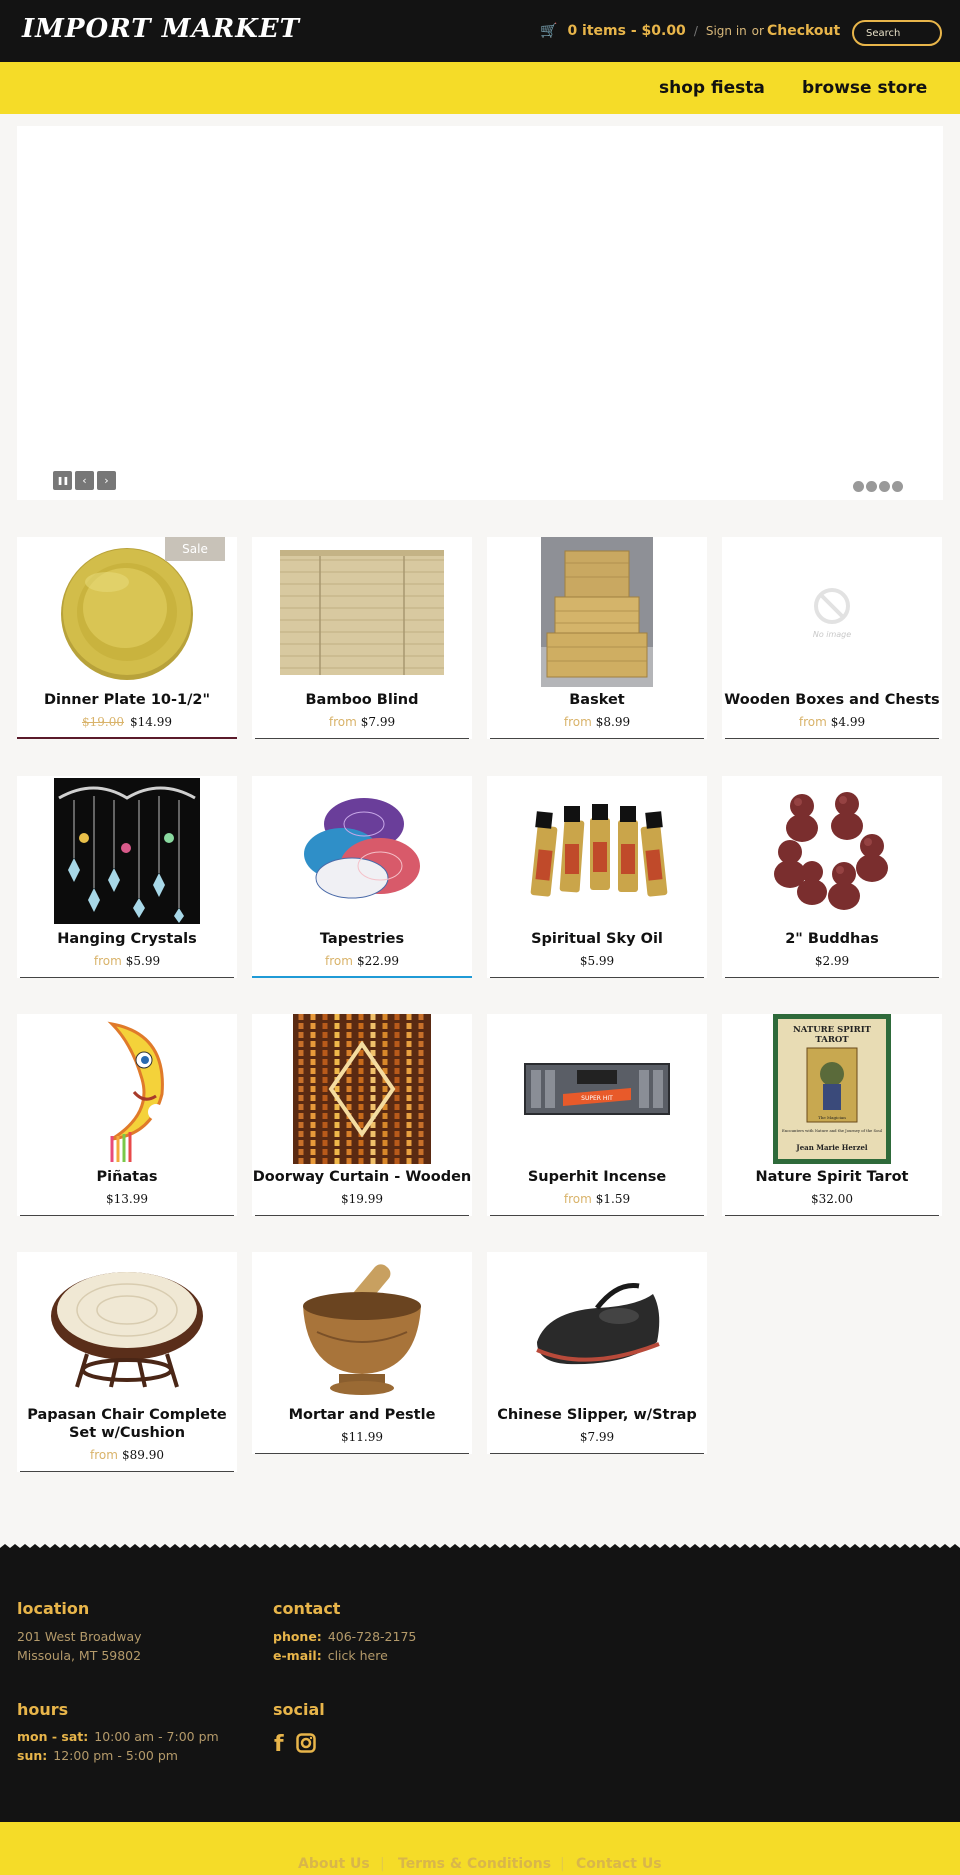 The width and height of the screenshot is (960, 1875). What do you see at coordinates (619, 1864) in the screenshot?
I see `contact-us-link: Contact Us` at bounding box center [619, 1864].